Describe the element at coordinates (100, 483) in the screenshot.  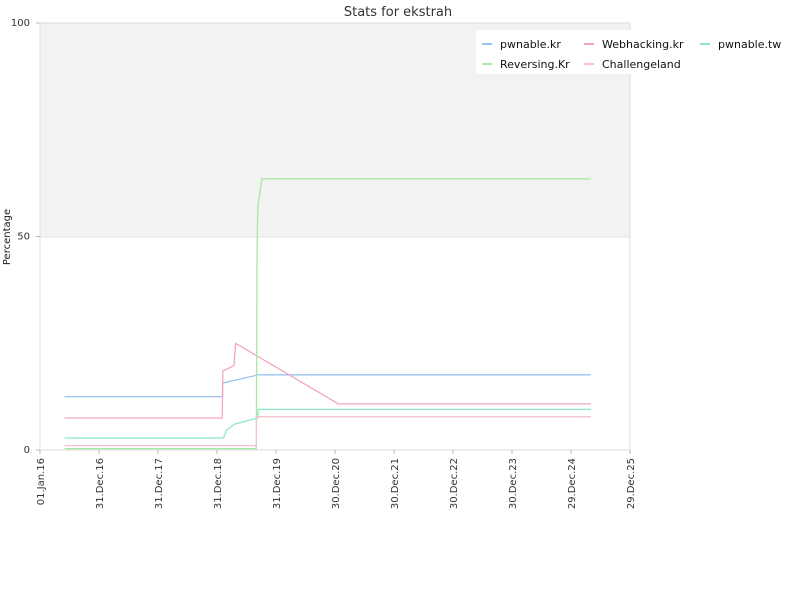
I see `x-tick-label: 31.Dec.16` at that location.